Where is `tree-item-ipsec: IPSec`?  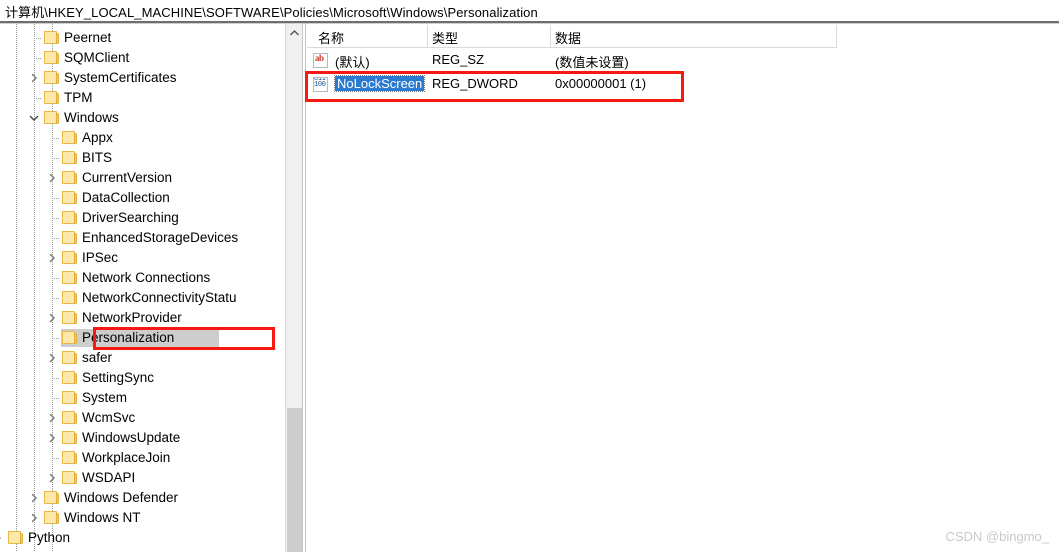 tree-item-ipsec: IPSec is located at coordinates (142, 258).